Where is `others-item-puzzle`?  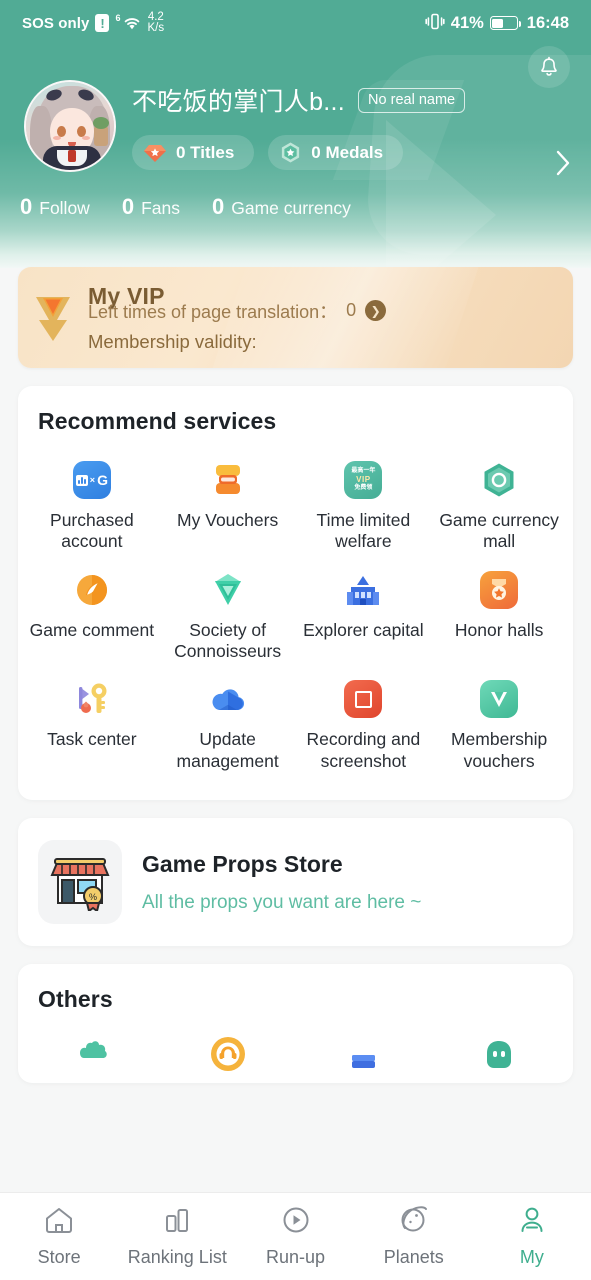 others-item-puzzle is located at coordinates (92, 1053).